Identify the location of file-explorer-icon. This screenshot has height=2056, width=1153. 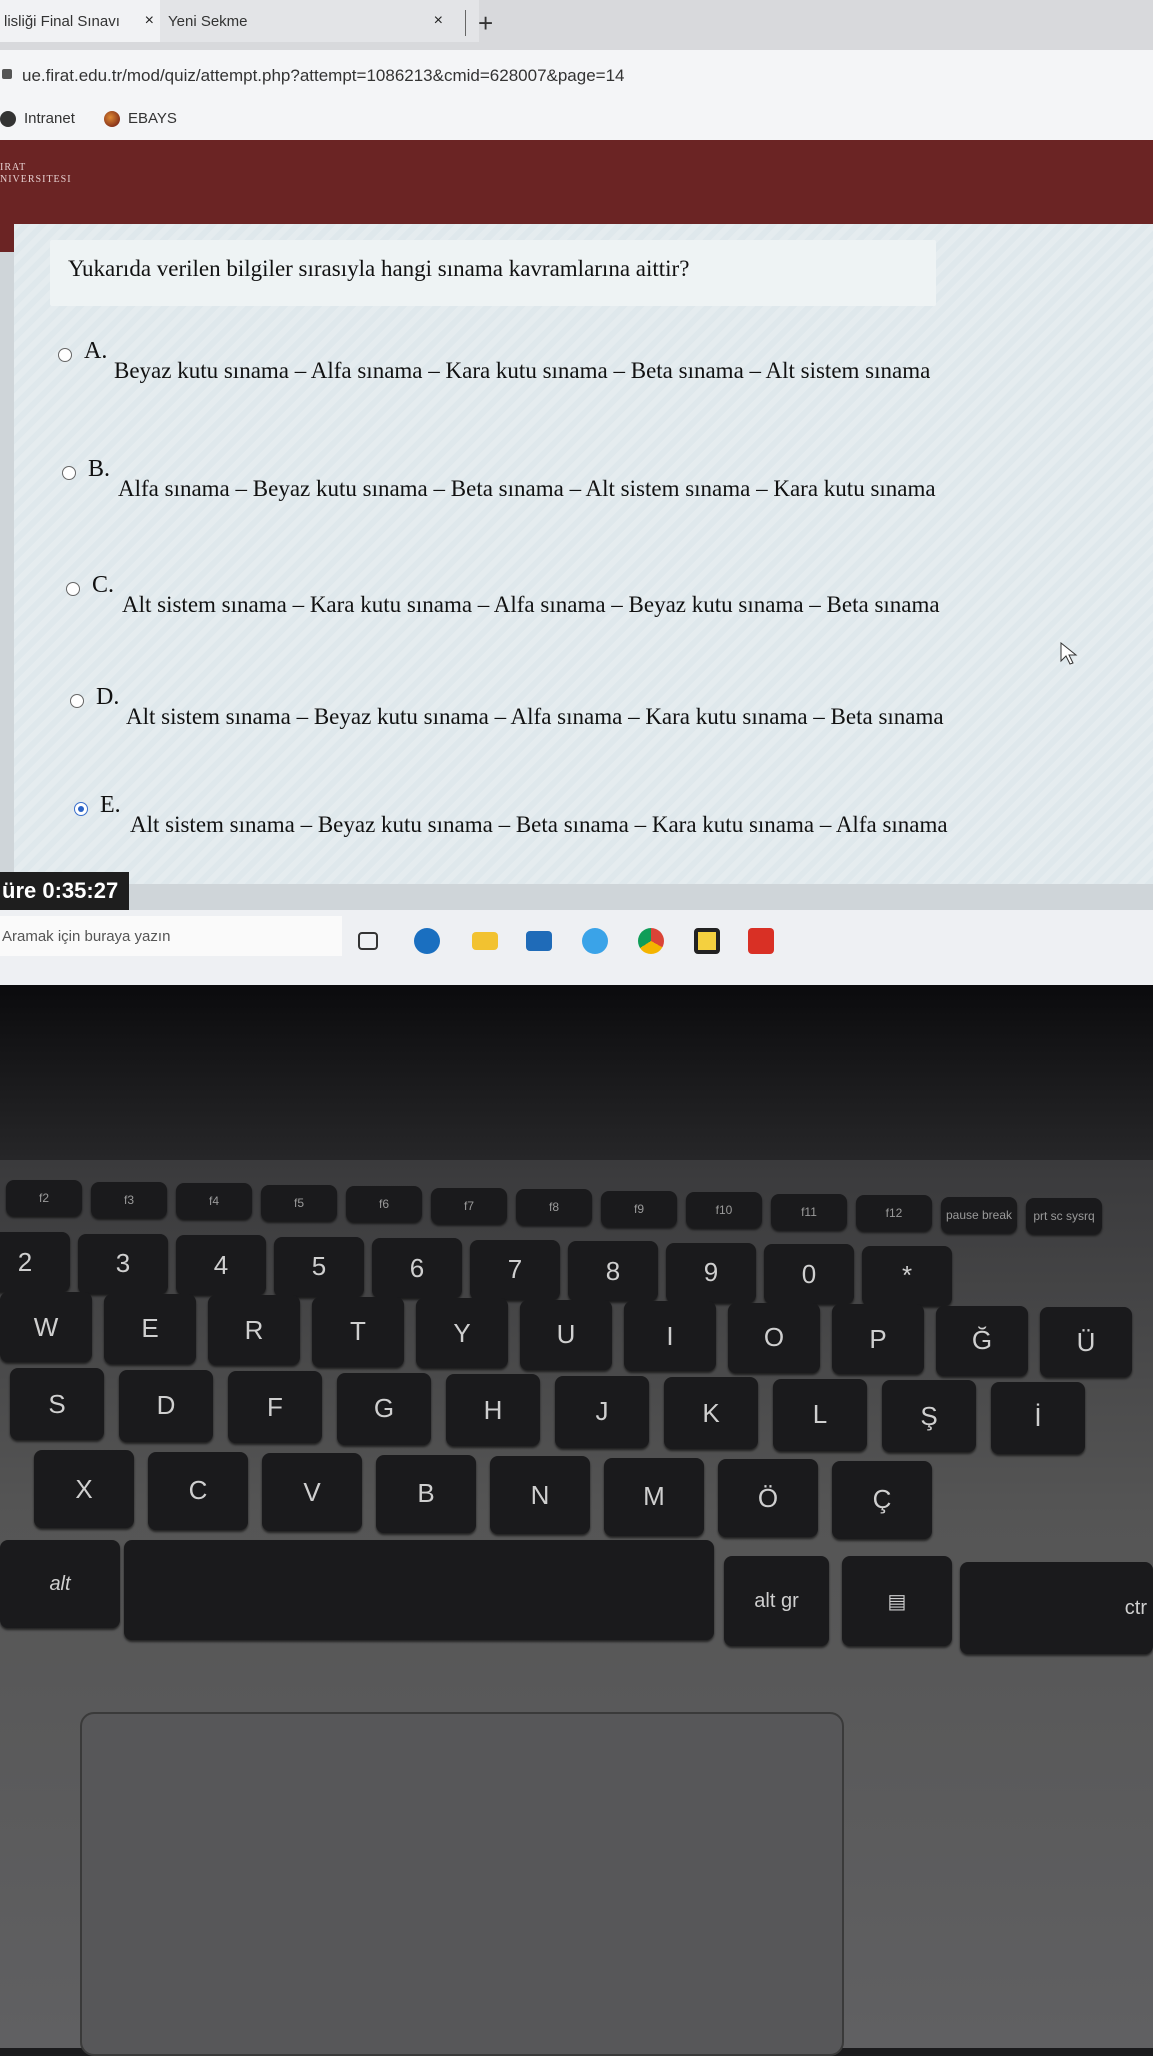
(485, 941).